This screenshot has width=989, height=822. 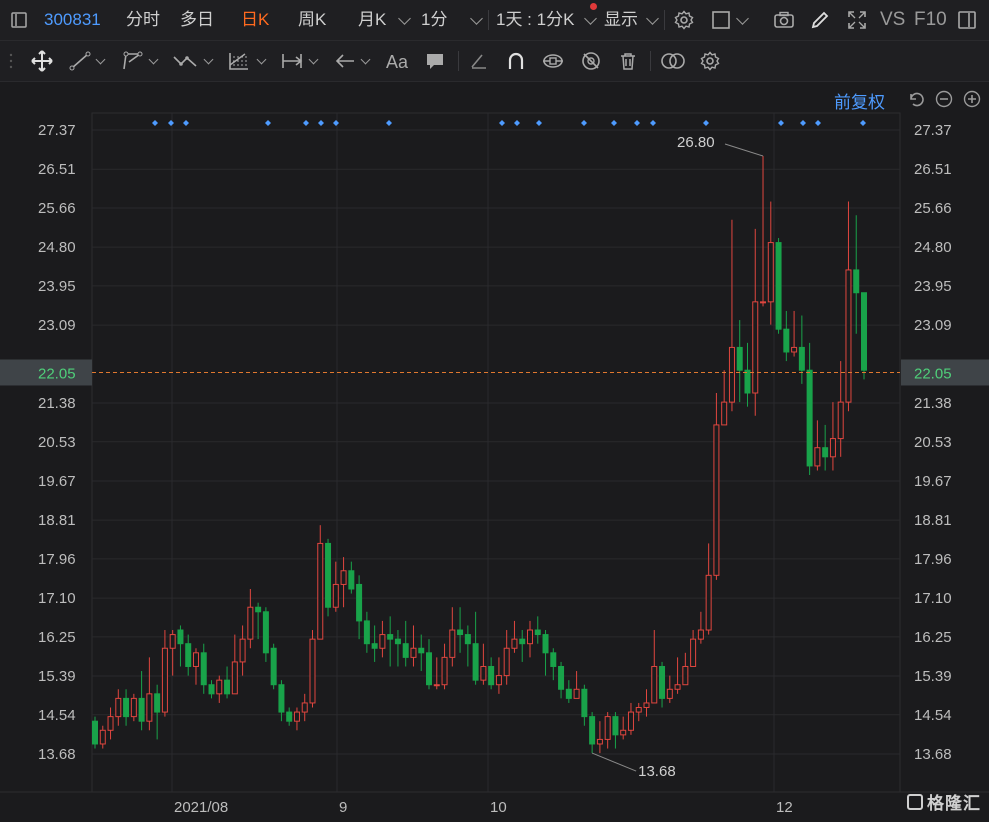 I want to click on vs-compare-button: VS, so click(x=892, y=20).